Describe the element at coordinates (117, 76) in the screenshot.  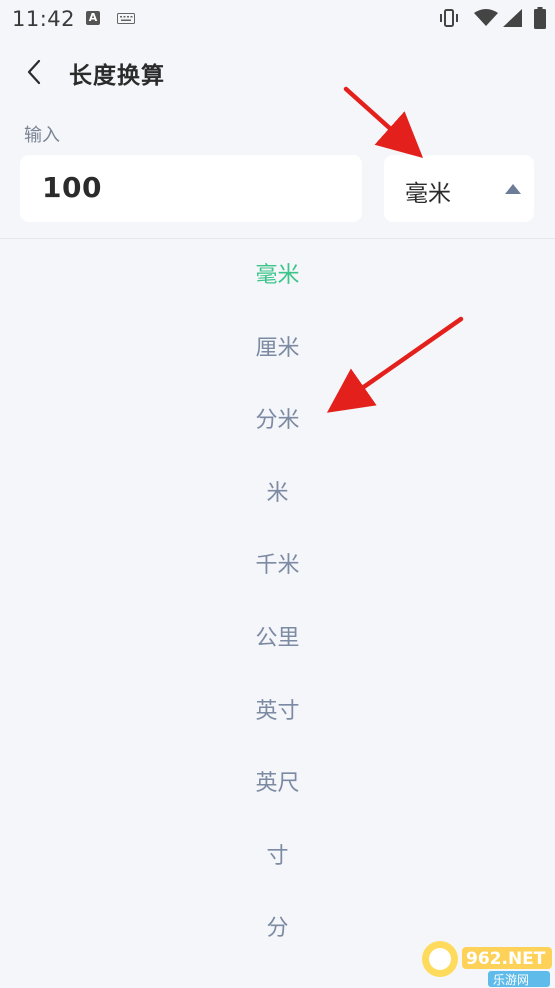
I see `page-title: 长度换算` at that location.